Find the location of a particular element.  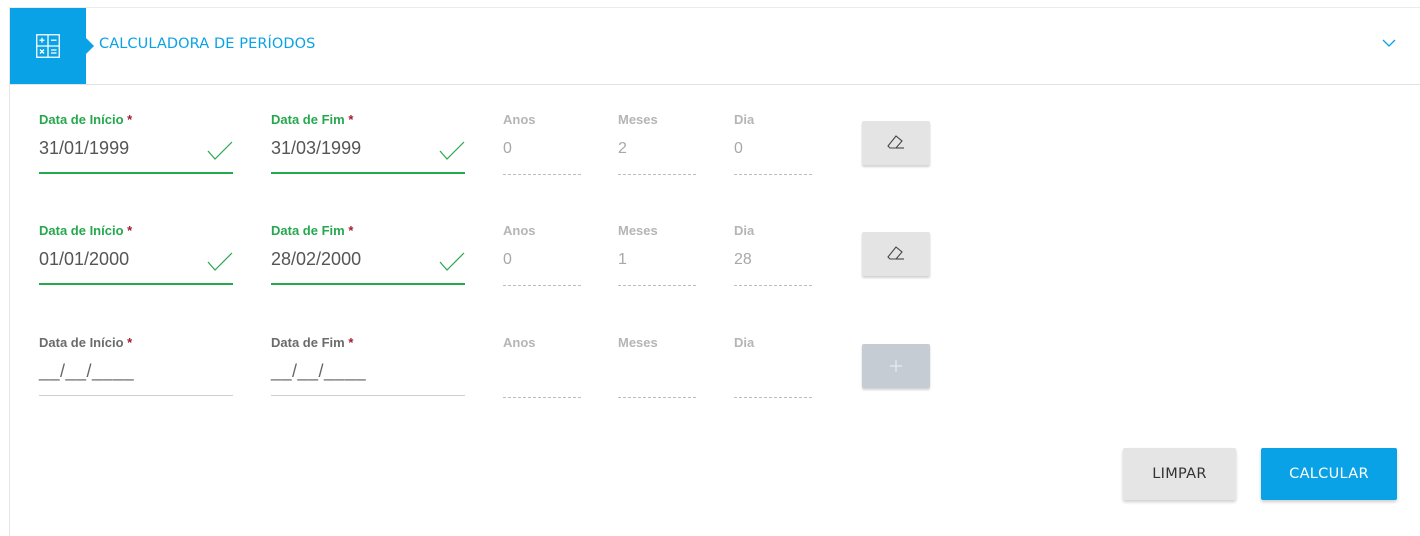

days-value: 28 is located at coordinates (743, 259).